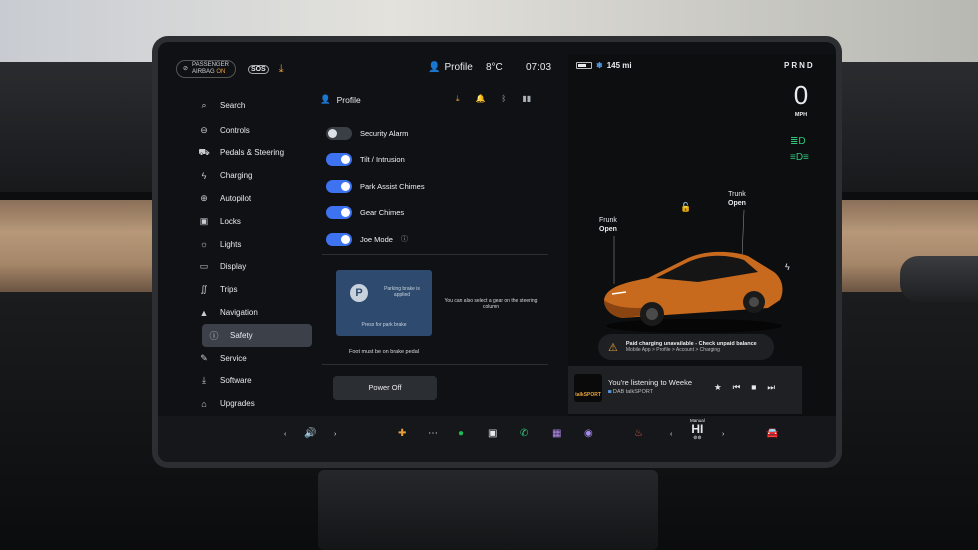 The height and width of the screenshot is (550, 978). I want to click on brake-pedal-note: Foot must be on brake pedal, so click(383, 352).